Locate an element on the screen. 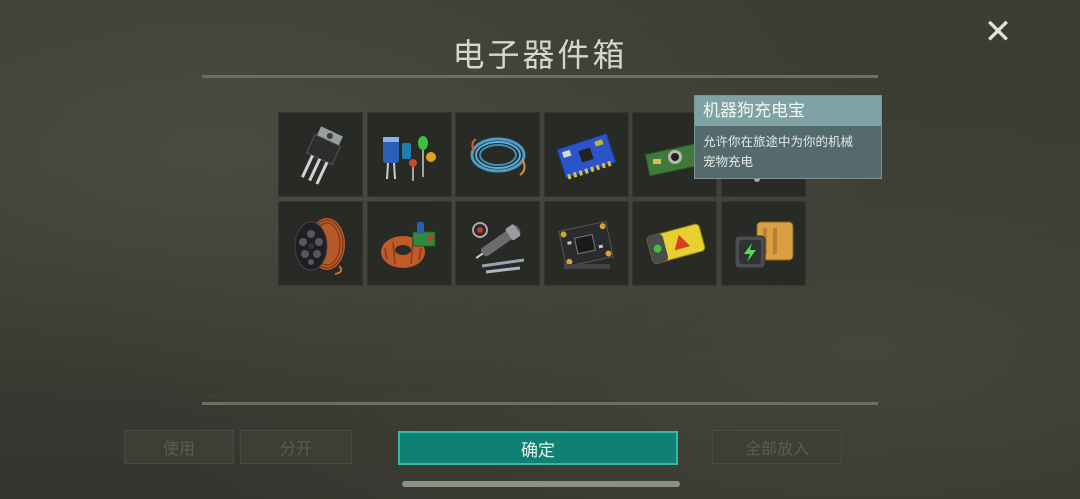  background-split-button: 分开 is located at coordinates (296, 447).